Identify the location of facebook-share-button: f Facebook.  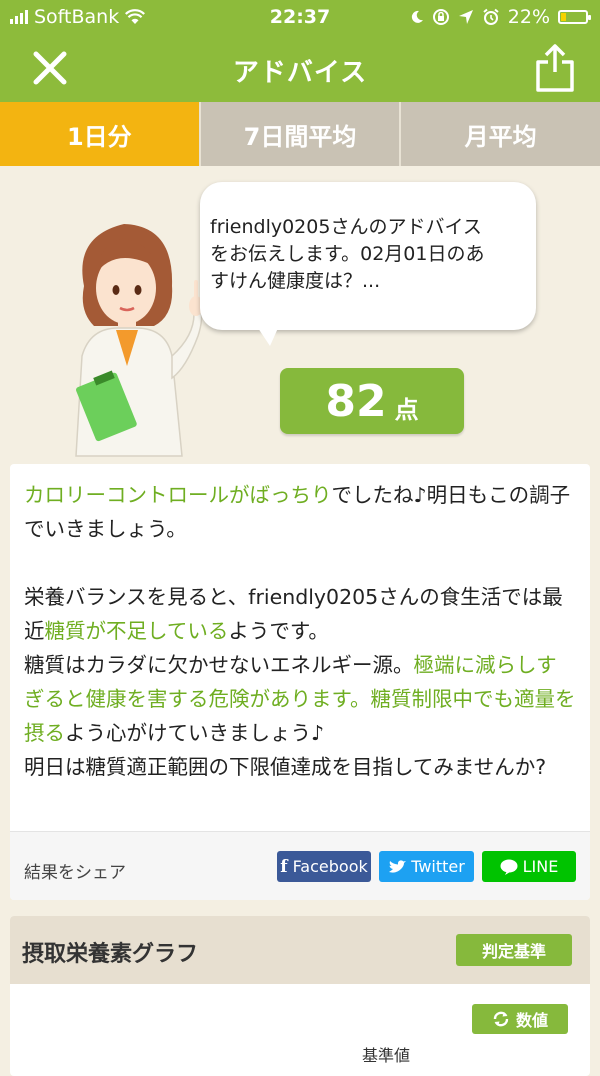
(324, 866).